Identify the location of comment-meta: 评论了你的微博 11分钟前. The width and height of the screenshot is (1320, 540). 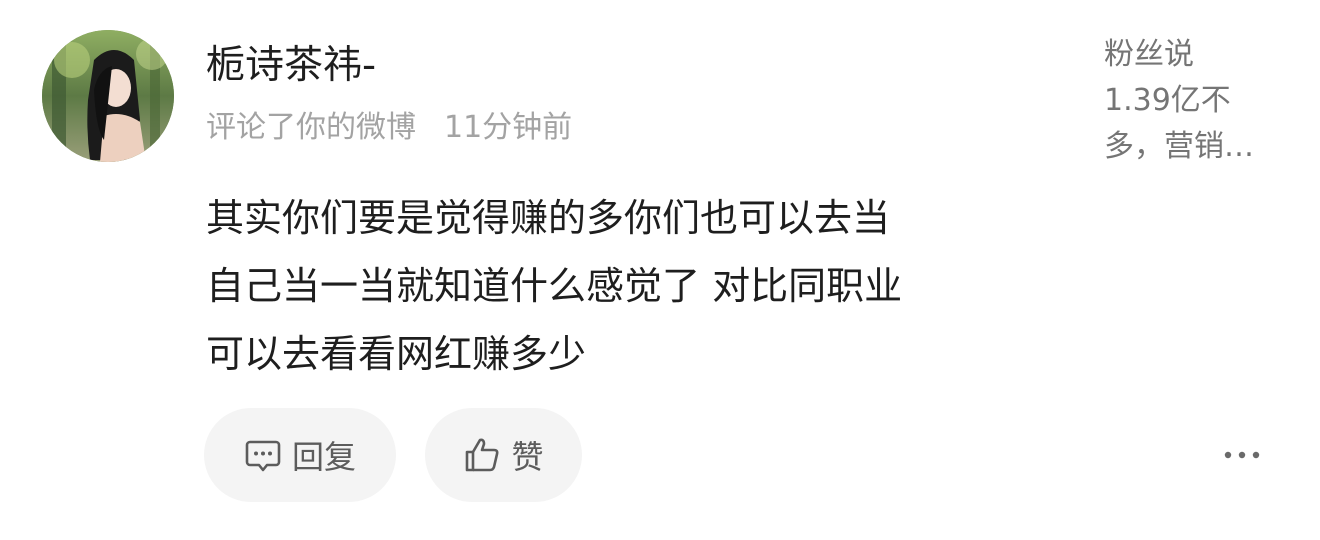
(389, 128).